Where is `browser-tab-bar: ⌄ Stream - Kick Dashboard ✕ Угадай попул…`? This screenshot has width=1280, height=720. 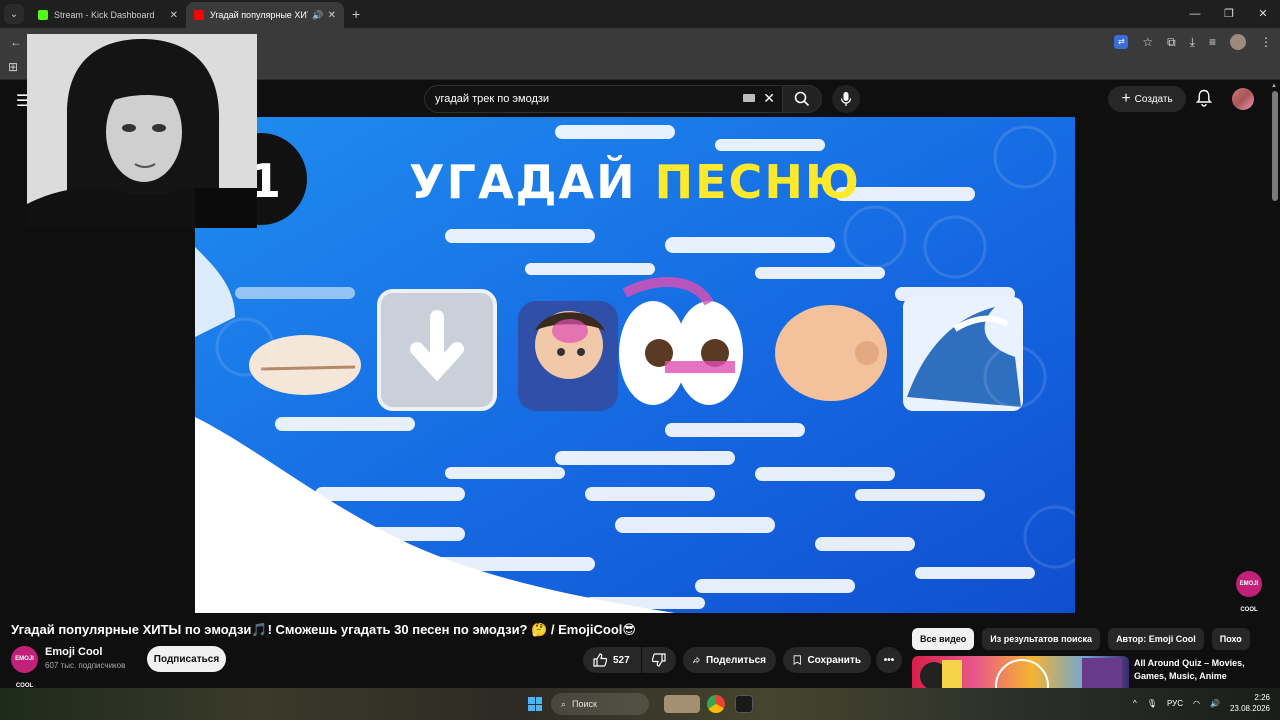 browser-tab-bar: ⌄ Stream - Kick Dashboard ✕ Угадай попул… is located at coordinates (640, 14).